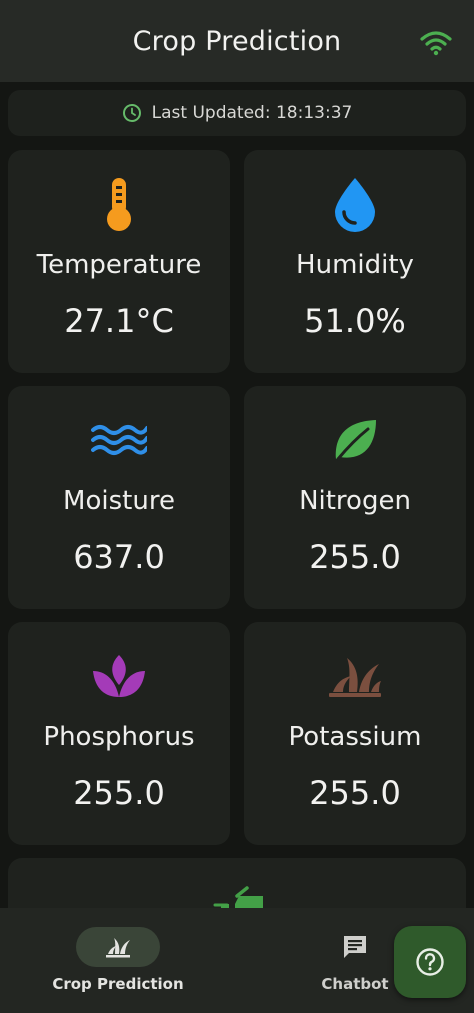 This screenshot has width=474, height=1013. I want to click on sensor-label: Humidity, so click(355, 265).